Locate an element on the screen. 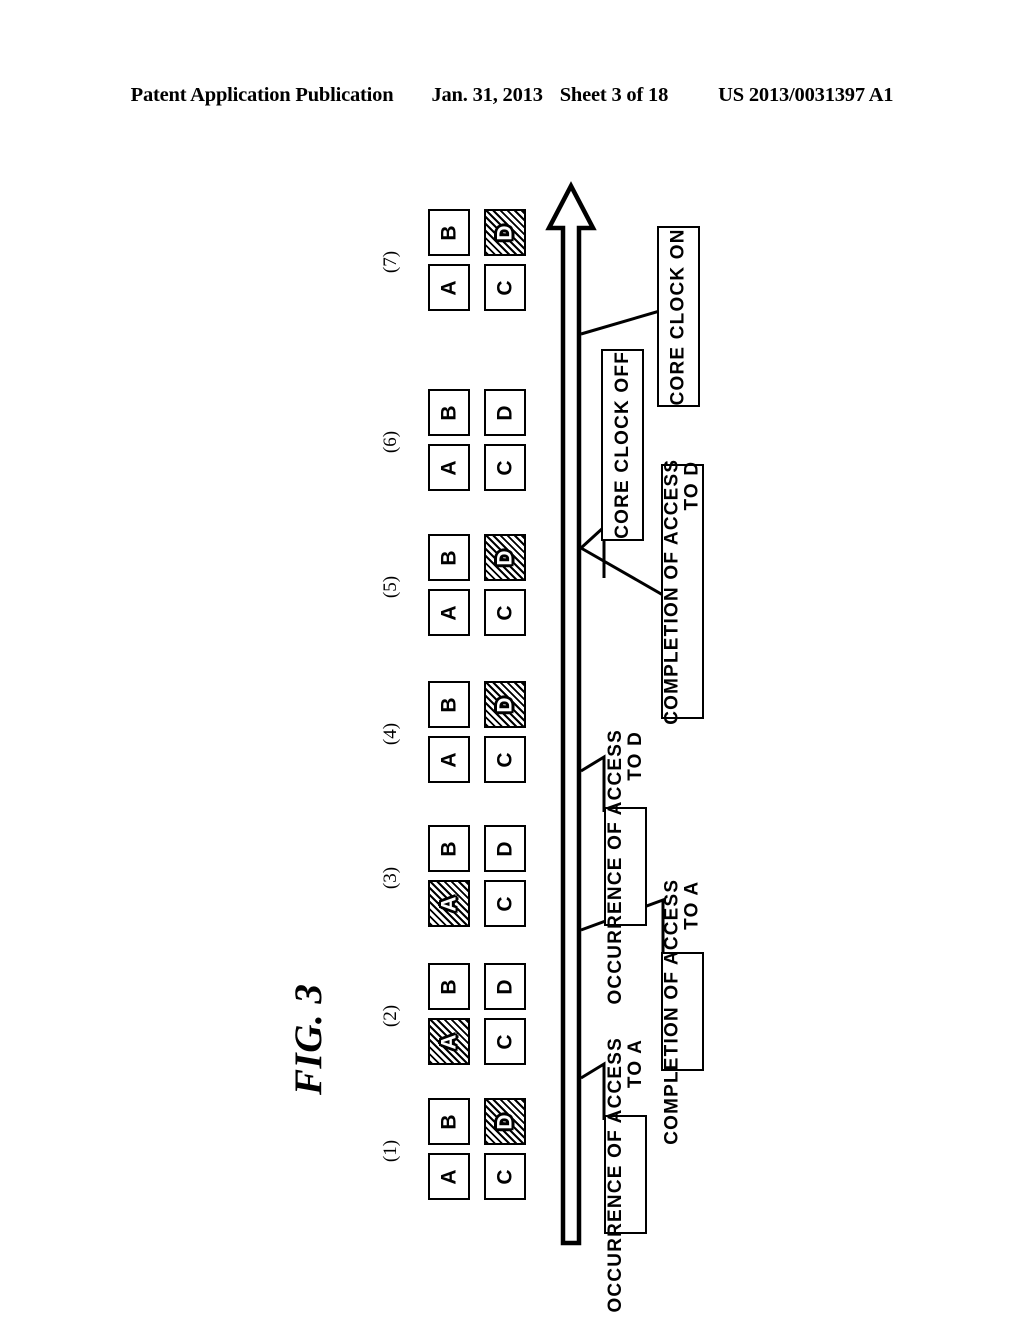  time-arrow-icon is located at coordinates (571, 713).